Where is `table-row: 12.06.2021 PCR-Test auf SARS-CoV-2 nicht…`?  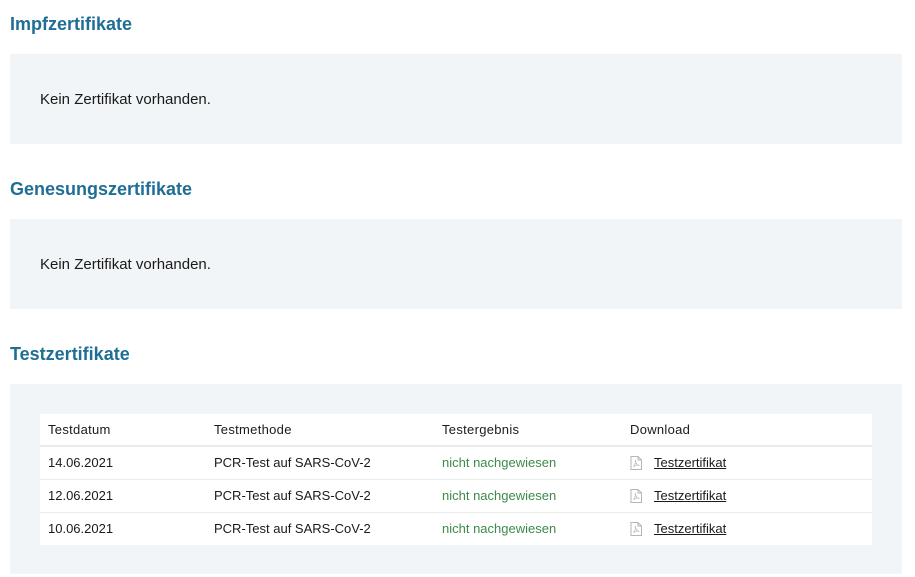 table-row: 12.06.2021 PCR-Test auf SARS-CoV-2 nicht… is located at coordinates (456, 496).